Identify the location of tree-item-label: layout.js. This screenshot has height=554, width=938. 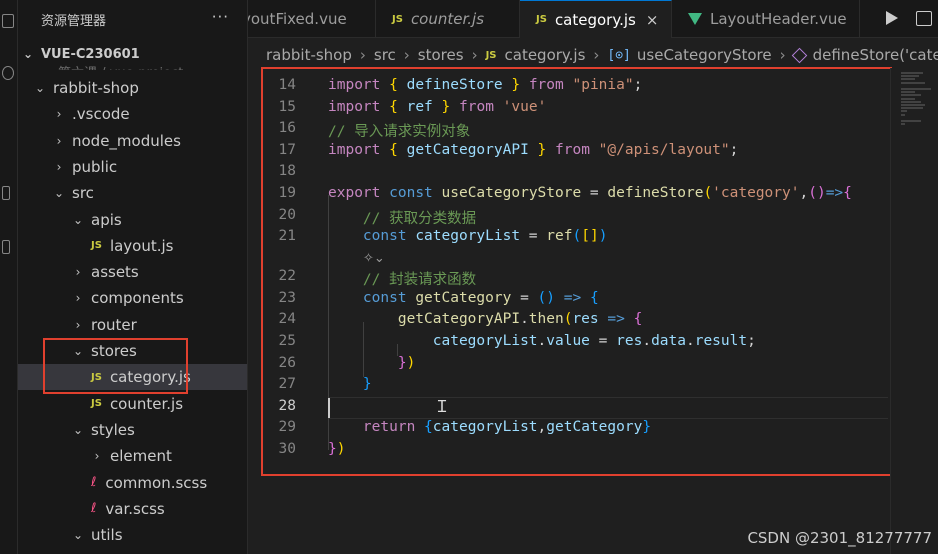
(141, 245).